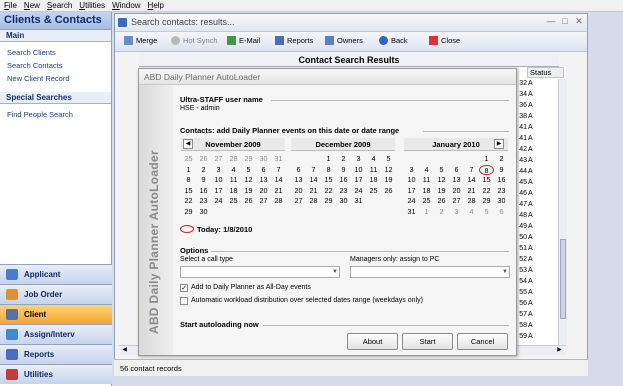 The height and width of the screenshot is (386, 623). Describe the element at coordinates (298, 201) in the screenshot. I see `calendar-day: 27` at that location.